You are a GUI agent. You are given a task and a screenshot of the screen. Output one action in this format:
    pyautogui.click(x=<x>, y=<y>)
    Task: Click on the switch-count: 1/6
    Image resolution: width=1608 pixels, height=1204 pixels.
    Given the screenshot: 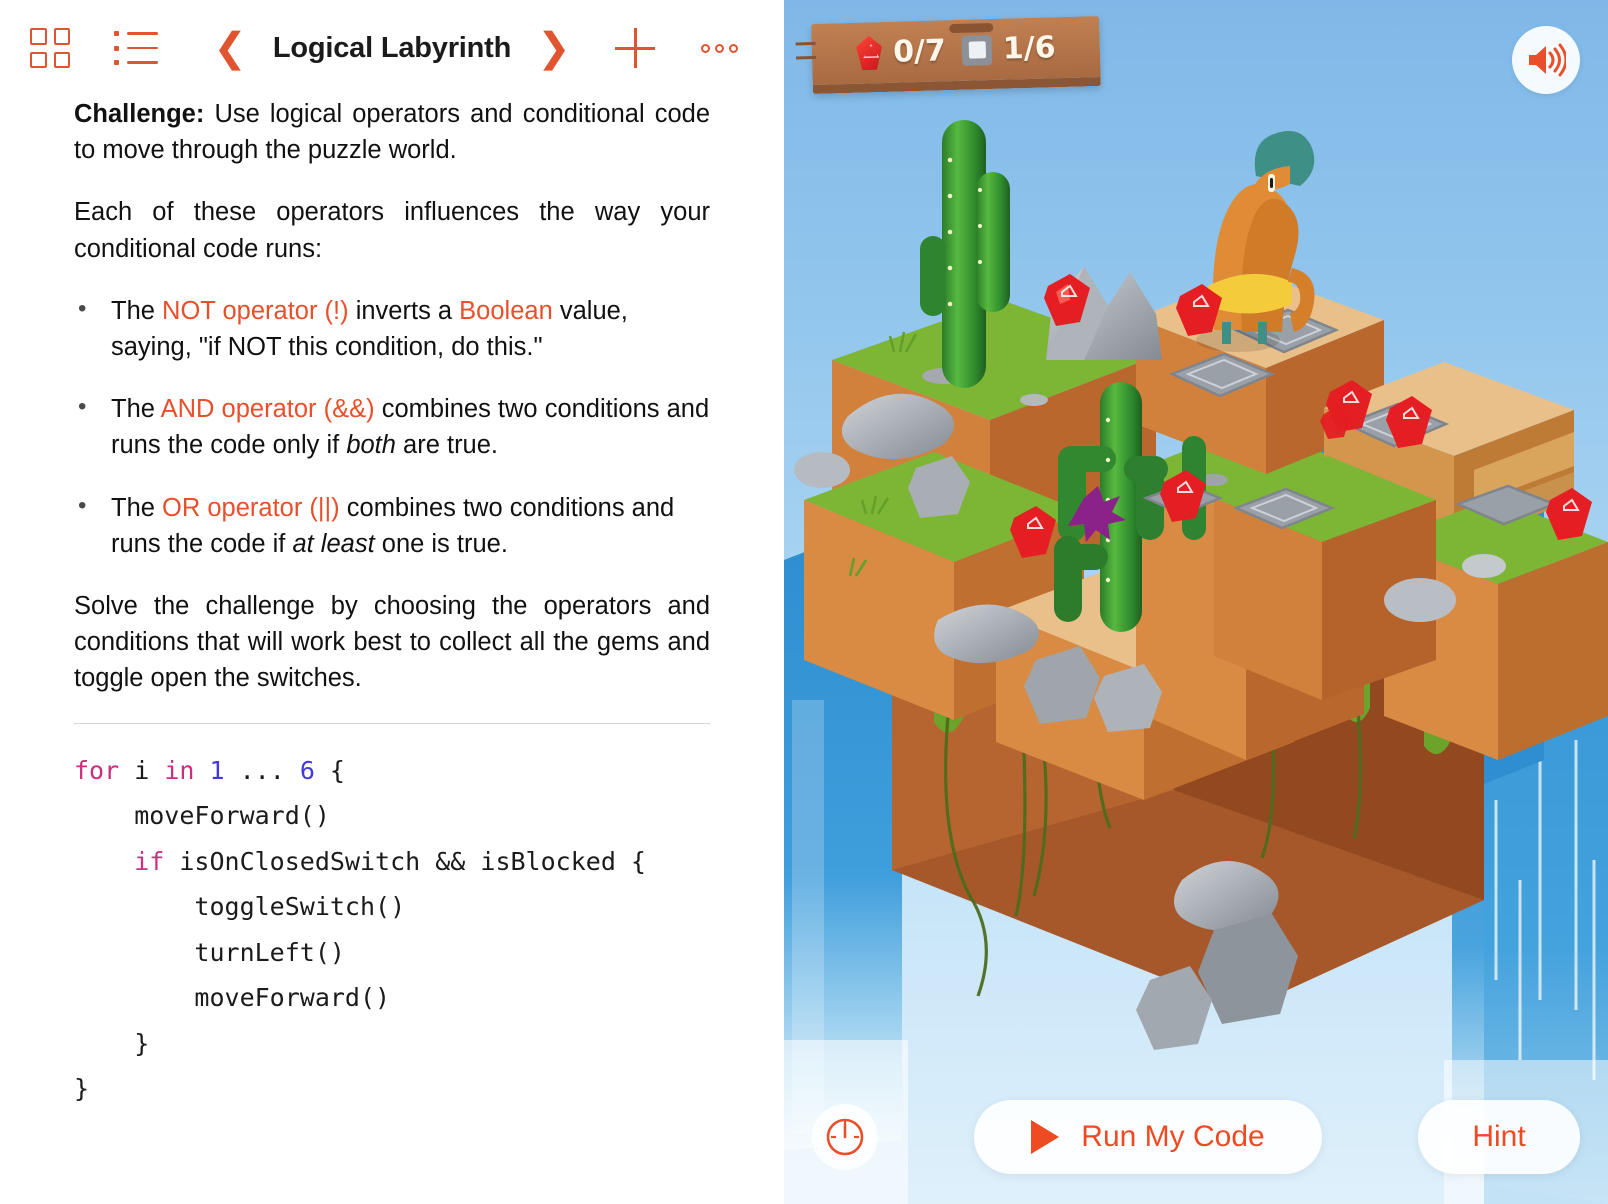 What is the action you would take?
    pyautogui.click(x=1029, y=48)
    